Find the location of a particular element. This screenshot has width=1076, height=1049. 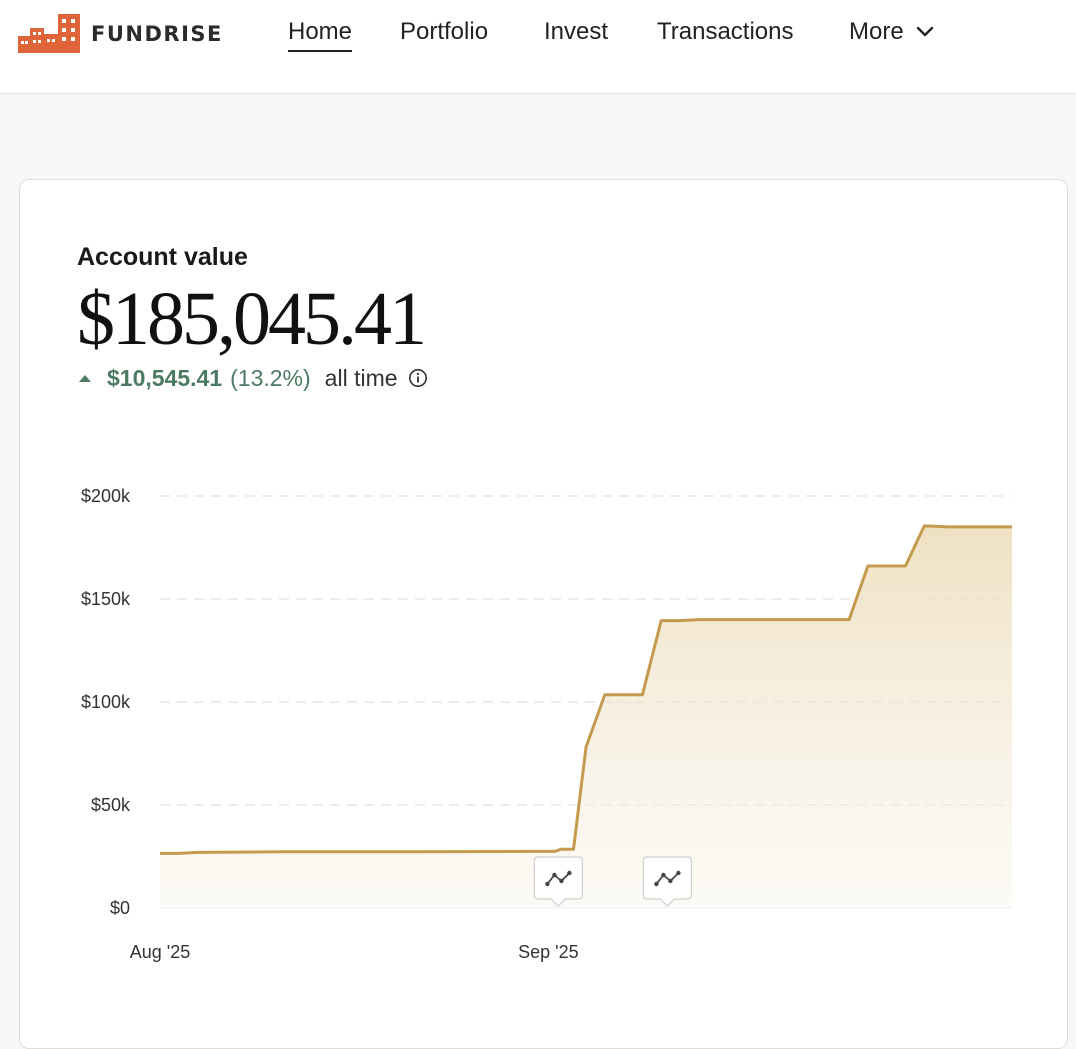

x-tick-label: Aug '25 is located at coordinates (160, 952).